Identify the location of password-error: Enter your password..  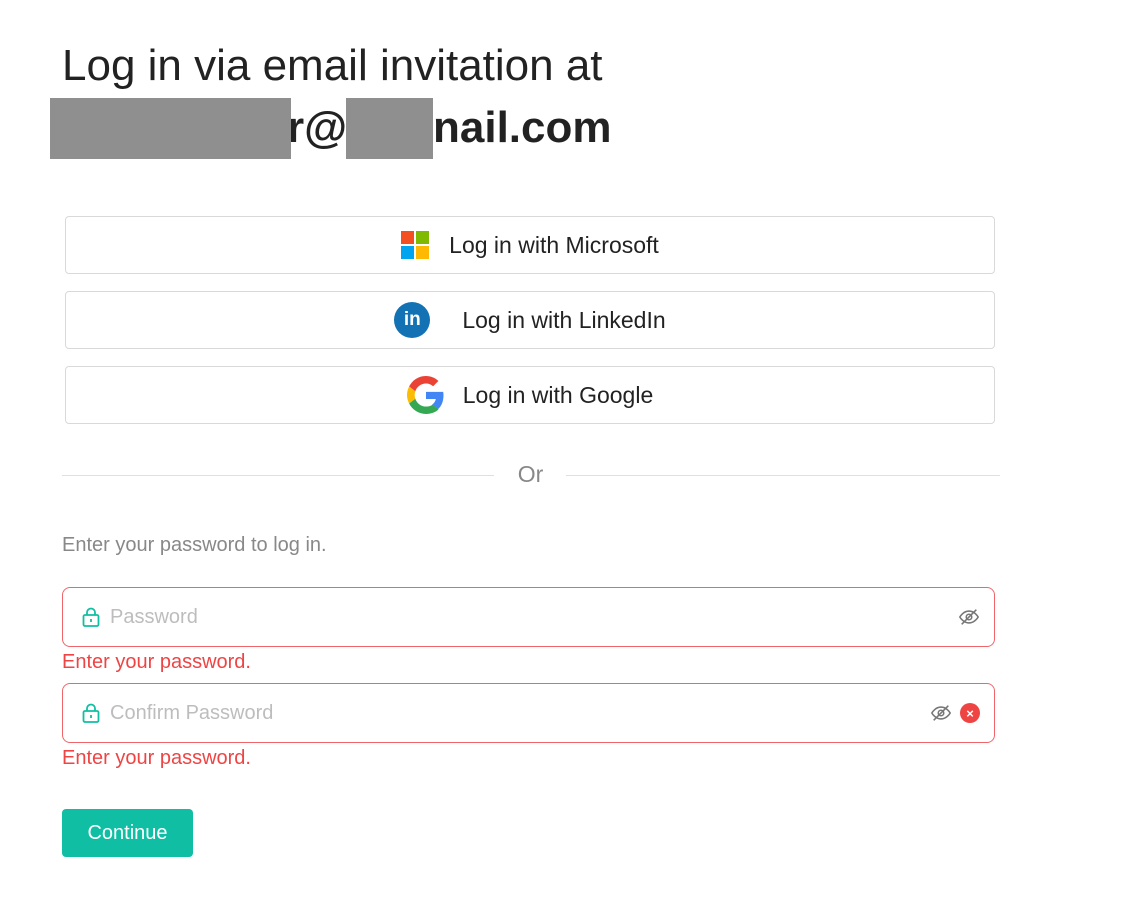
(156, 662).